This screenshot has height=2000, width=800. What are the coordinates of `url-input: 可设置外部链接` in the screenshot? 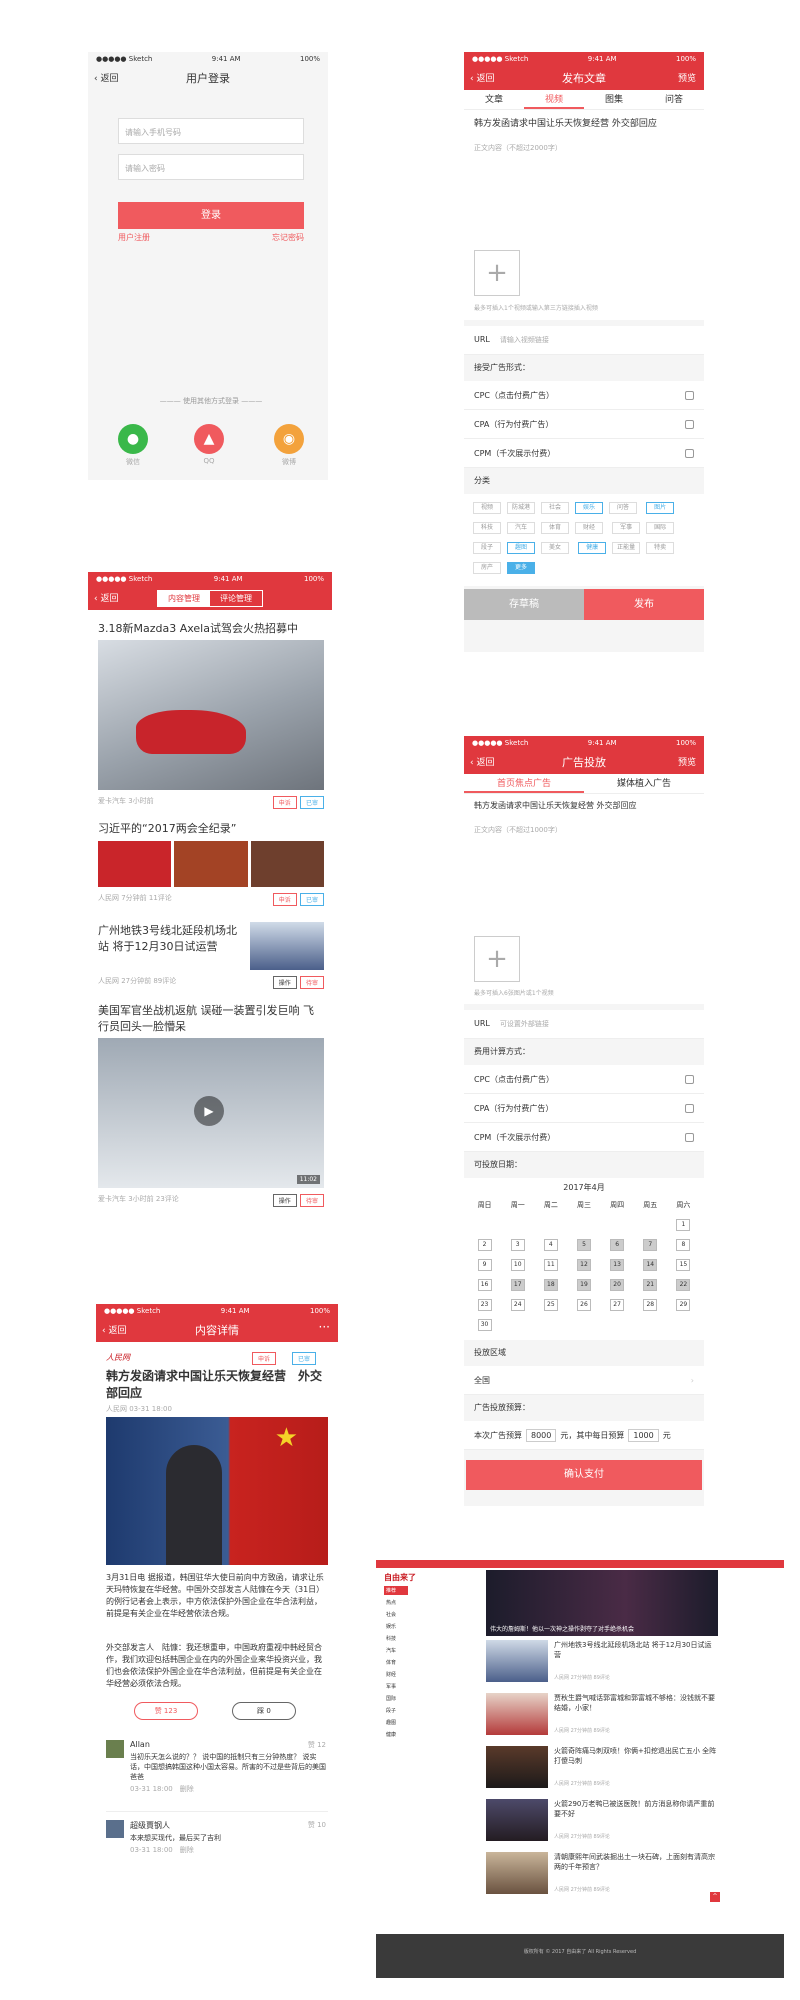 It's located at (524, 1024).